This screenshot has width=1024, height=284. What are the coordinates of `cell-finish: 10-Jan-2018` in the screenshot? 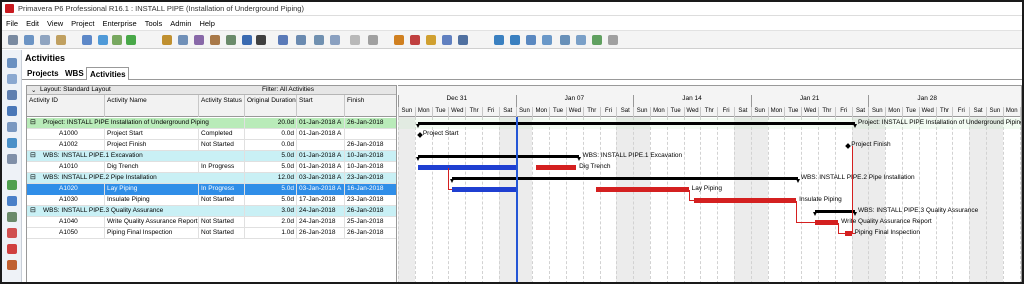 It's located at (370, 156).